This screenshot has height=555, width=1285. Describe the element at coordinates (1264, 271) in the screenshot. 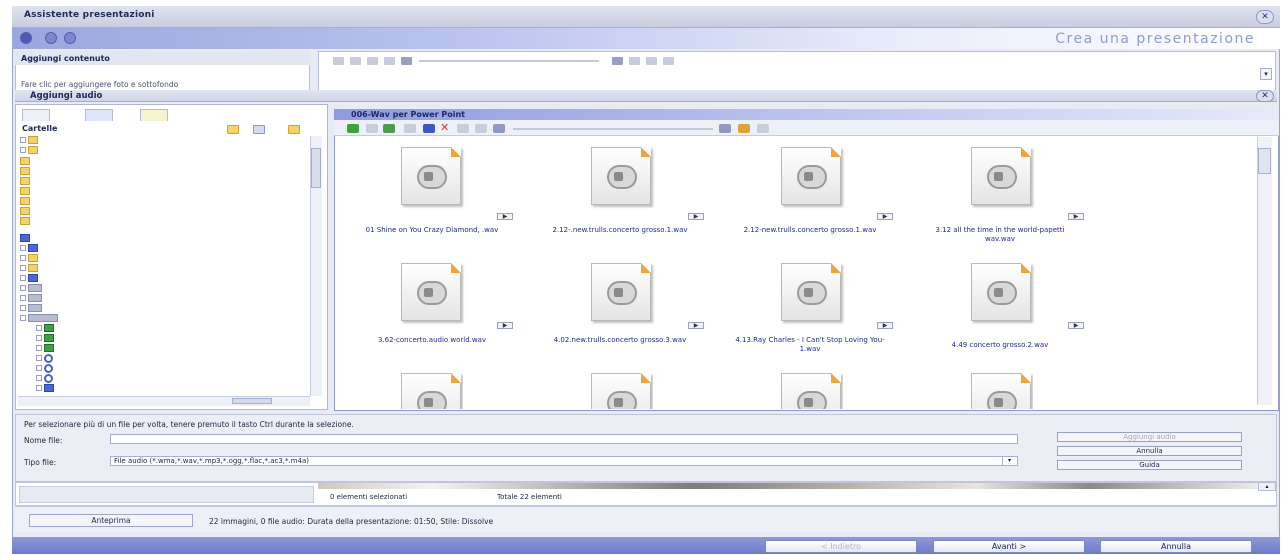

I see `file-scrollbar` at that location.